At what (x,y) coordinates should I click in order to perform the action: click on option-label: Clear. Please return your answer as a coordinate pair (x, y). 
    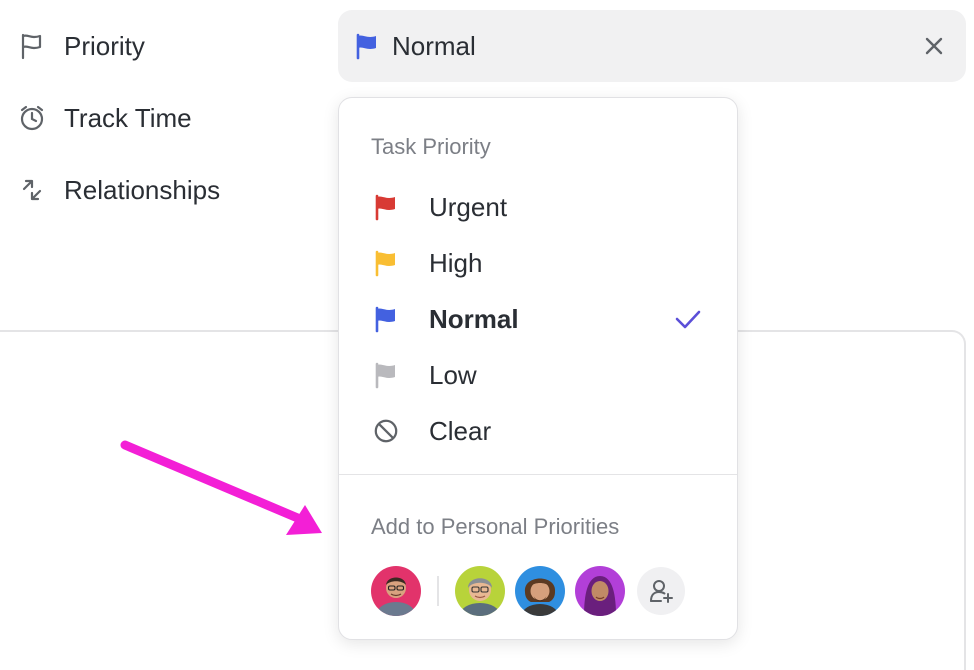
    Looking at the image, I should click on (460, 430).